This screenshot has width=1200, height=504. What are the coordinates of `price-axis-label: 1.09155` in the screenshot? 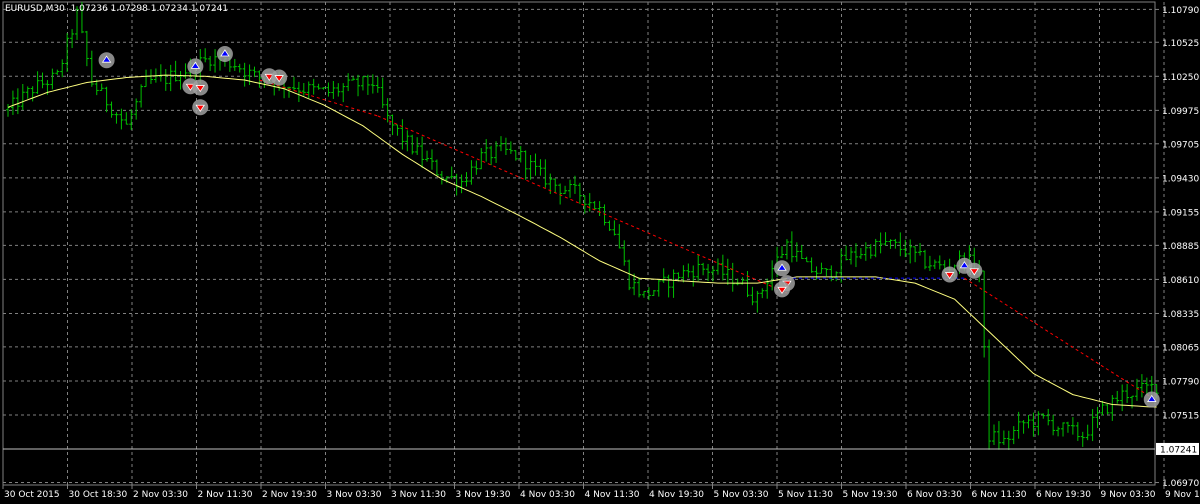 It's located at (1180, 213).